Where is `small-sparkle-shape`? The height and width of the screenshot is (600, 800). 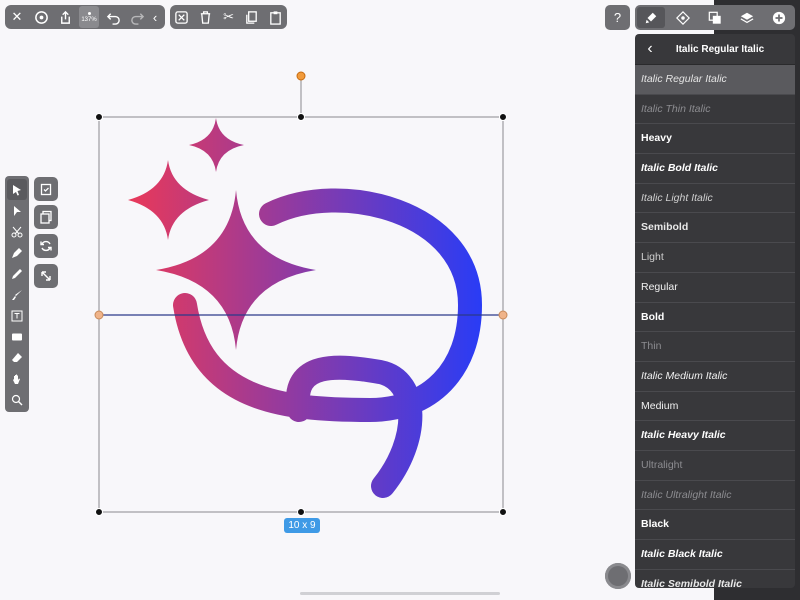 small-sparkle-shape is located at coordinates (216, 145).